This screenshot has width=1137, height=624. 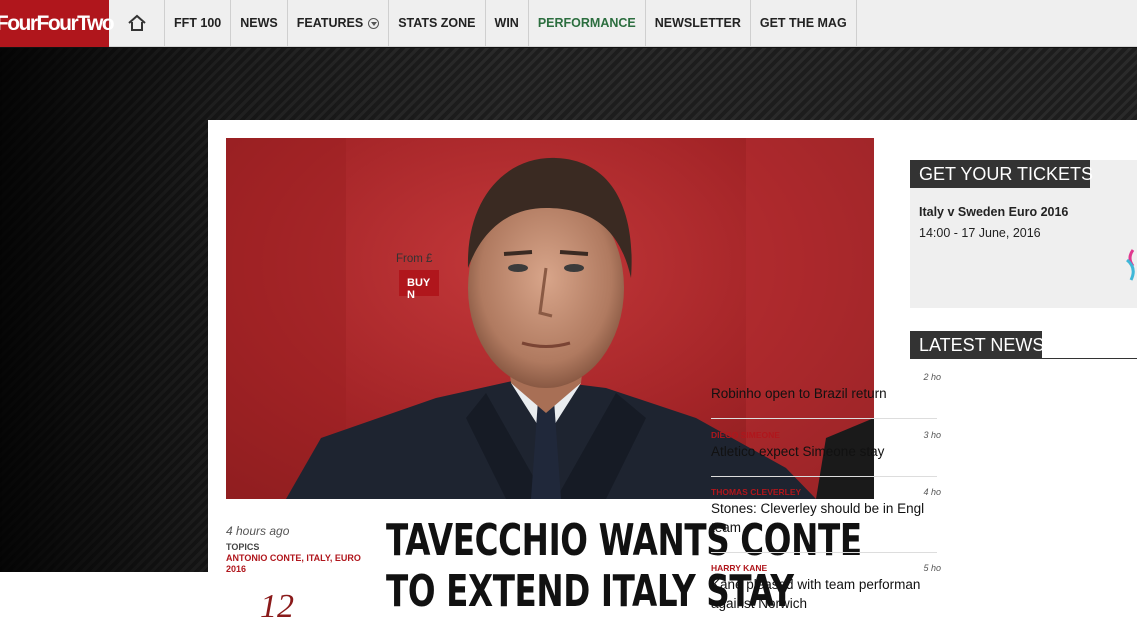 What do you see at coordinates (698, 23) in the screenshot?
I see `nav-newsletter: NEWSLETTER` at bounding box center [698, 23].